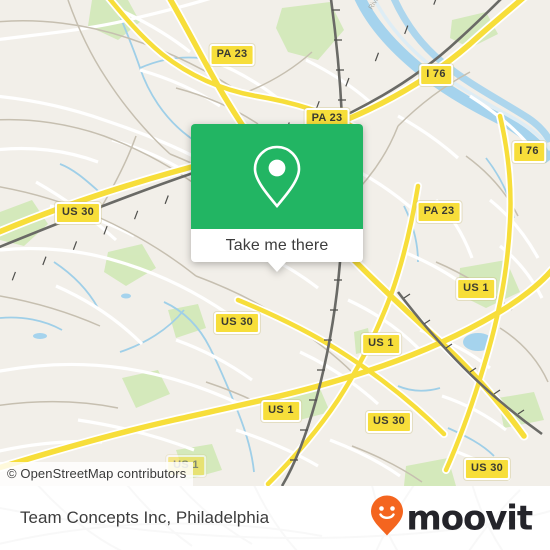 The height and width of the screenshot is (550, 550). I want to click on map-callout-card: Take me there, so click(277, 198).